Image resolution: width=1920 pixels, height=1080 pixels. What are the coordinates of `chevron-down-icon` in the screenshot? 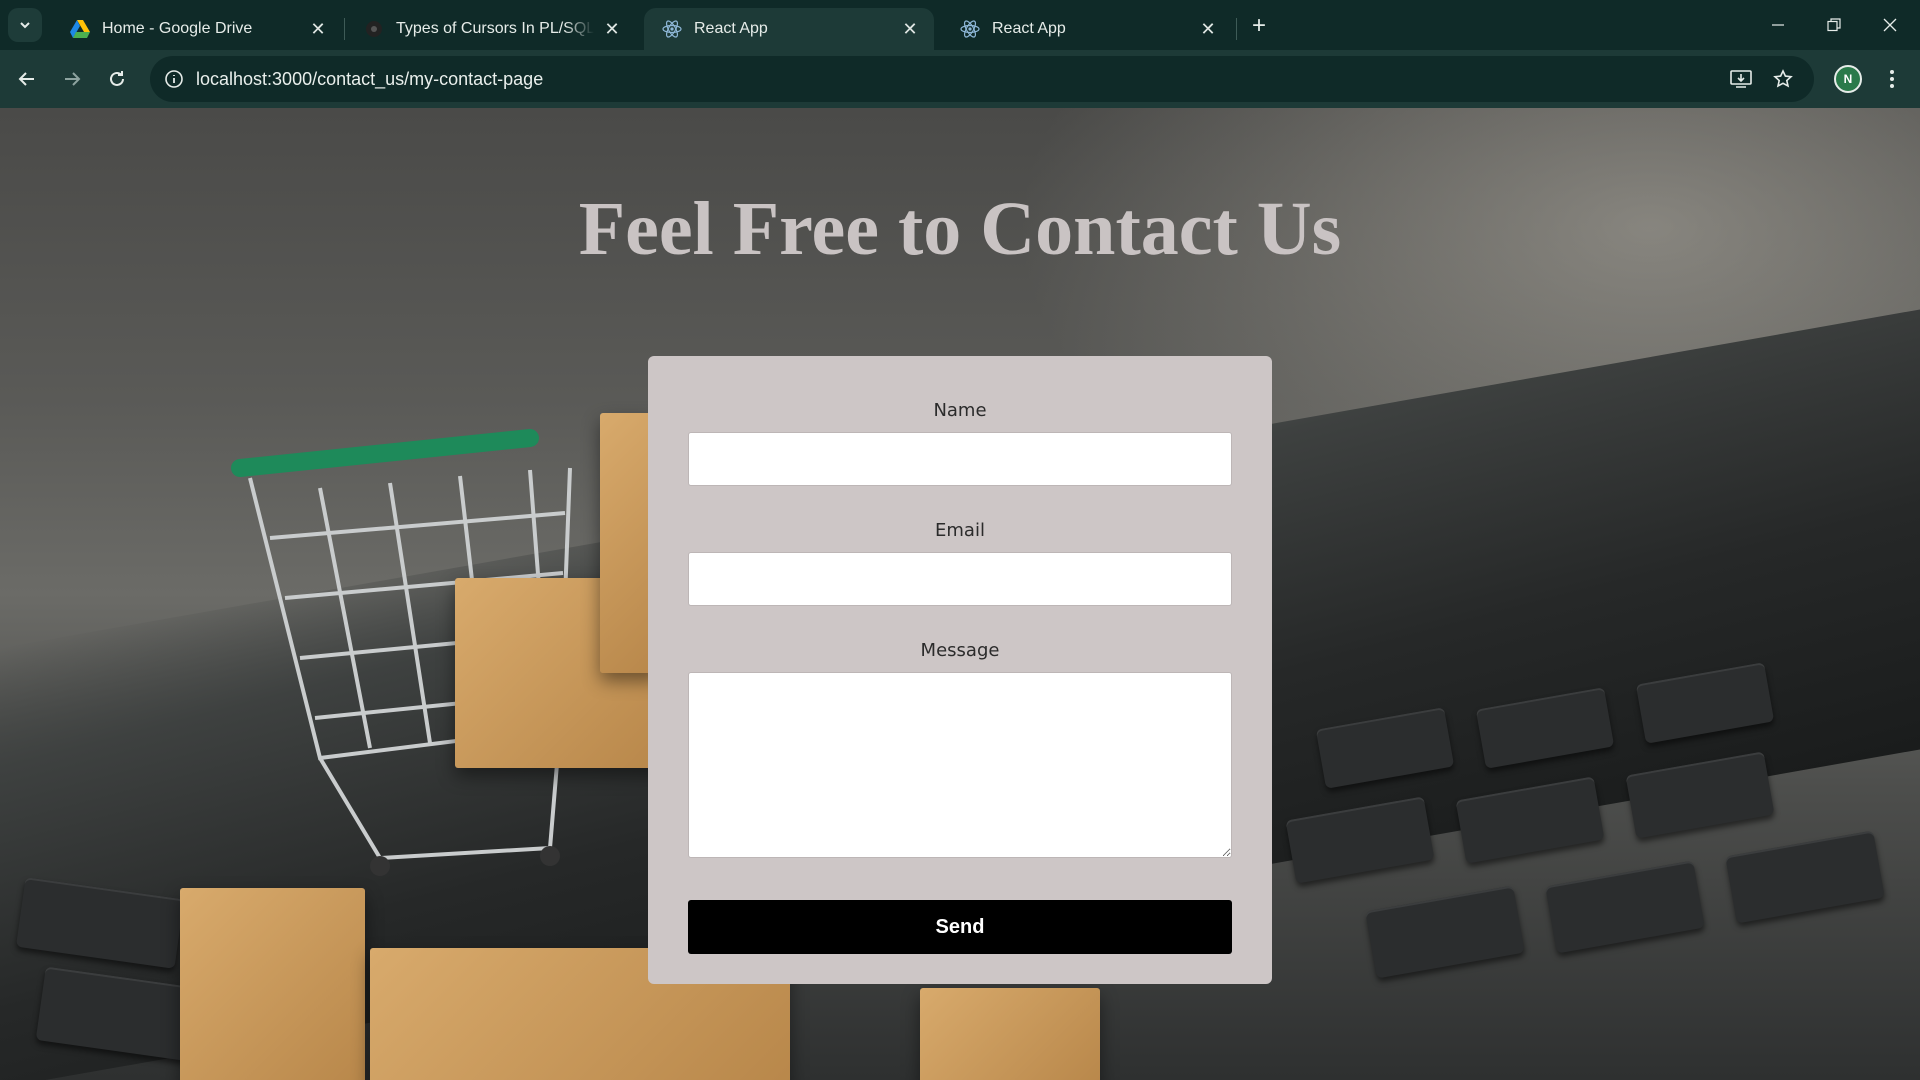 It's located at (25, 25).